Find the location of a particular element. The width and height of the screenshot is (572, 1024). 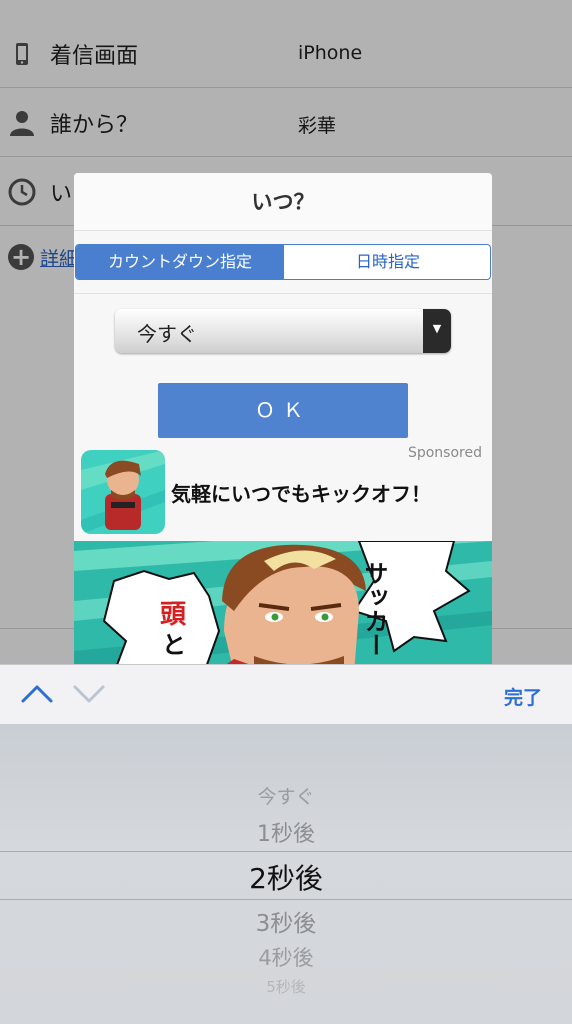

picker-option: 1秒後 is located at coordinates (286, 832).